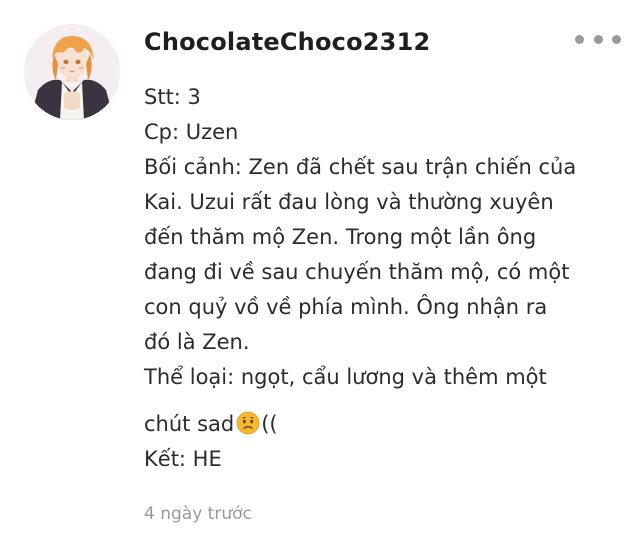 The height and width of the screenshot is (559, 640). Describe the element at coordinates (345, 377) in the screenshot. I see `comment-line-genre: Thể loại: ngọt, cẩu lương và thêm một` at that location.